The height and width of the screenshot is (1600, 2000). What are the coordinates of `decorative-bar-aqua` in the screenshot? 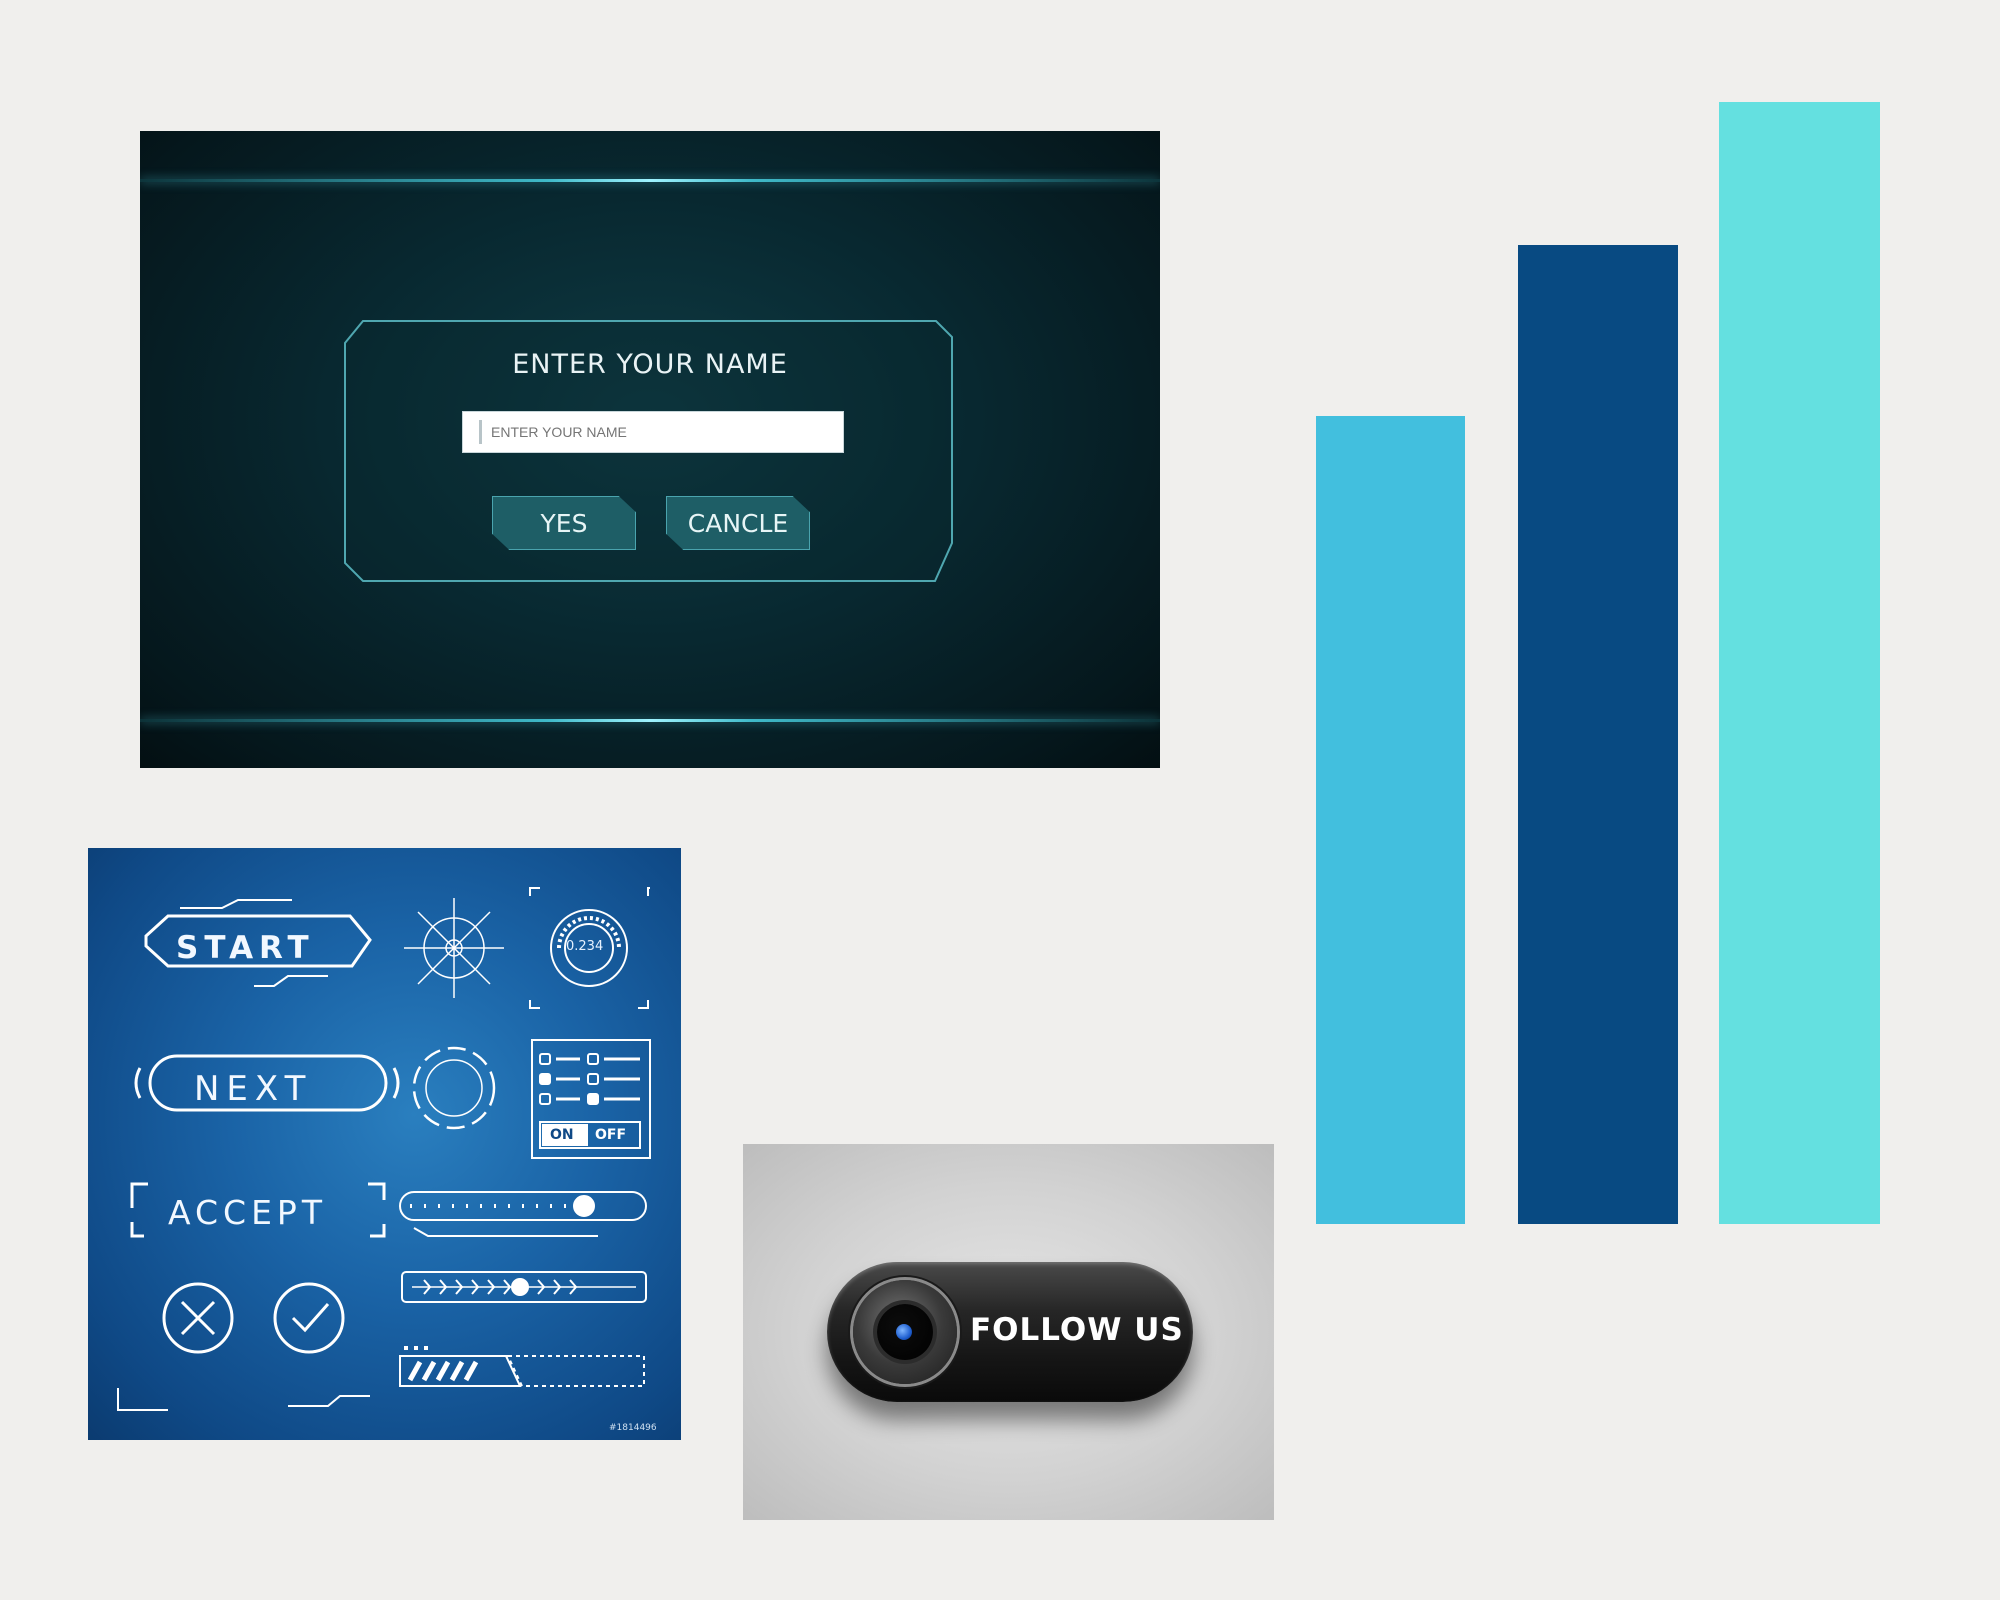 It's located at (1799, 663).